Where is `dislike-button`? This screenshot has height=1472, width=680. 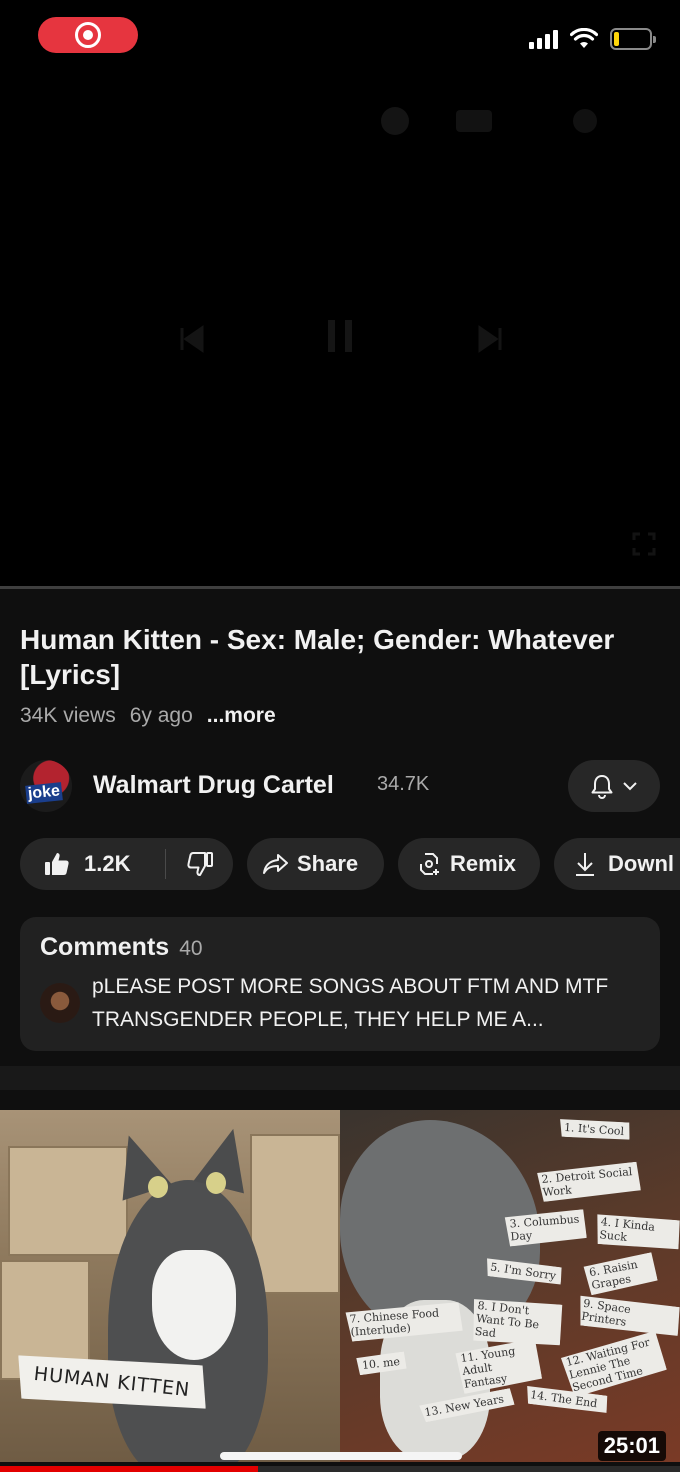 dislike-button is located at coordinates (199, 864).